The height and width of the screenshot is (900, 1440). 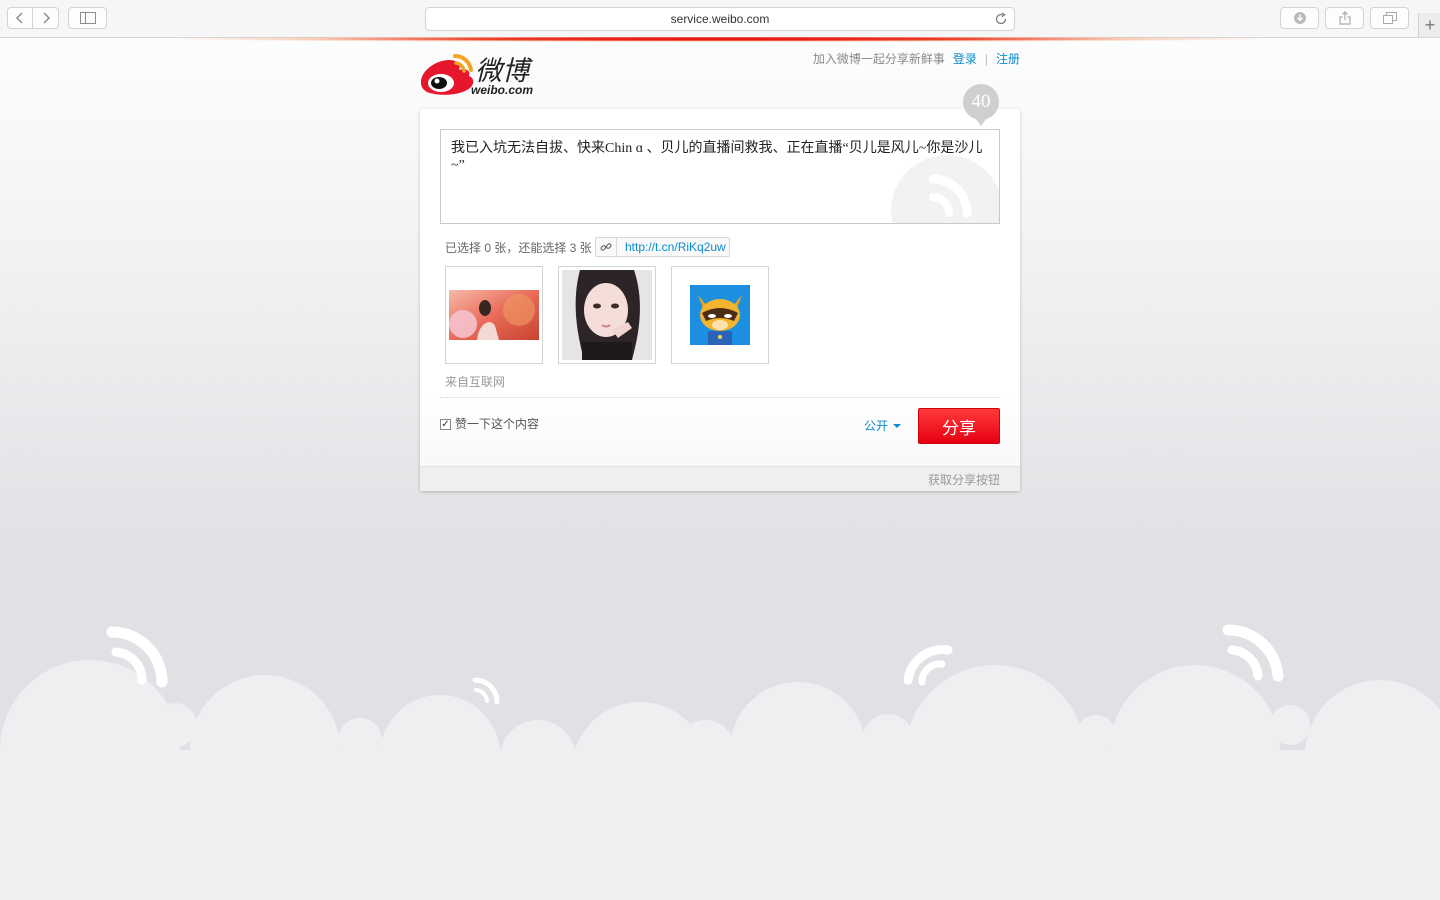 I want to click on like-option: ✓ 赞一下这个内容, so click(x=489, y=423).